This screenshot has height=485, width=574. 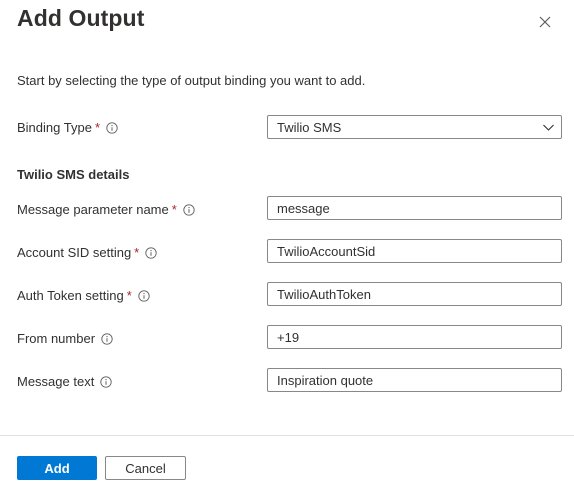 I want to click on message-parameter-value: message, so click(x=303, y=208).